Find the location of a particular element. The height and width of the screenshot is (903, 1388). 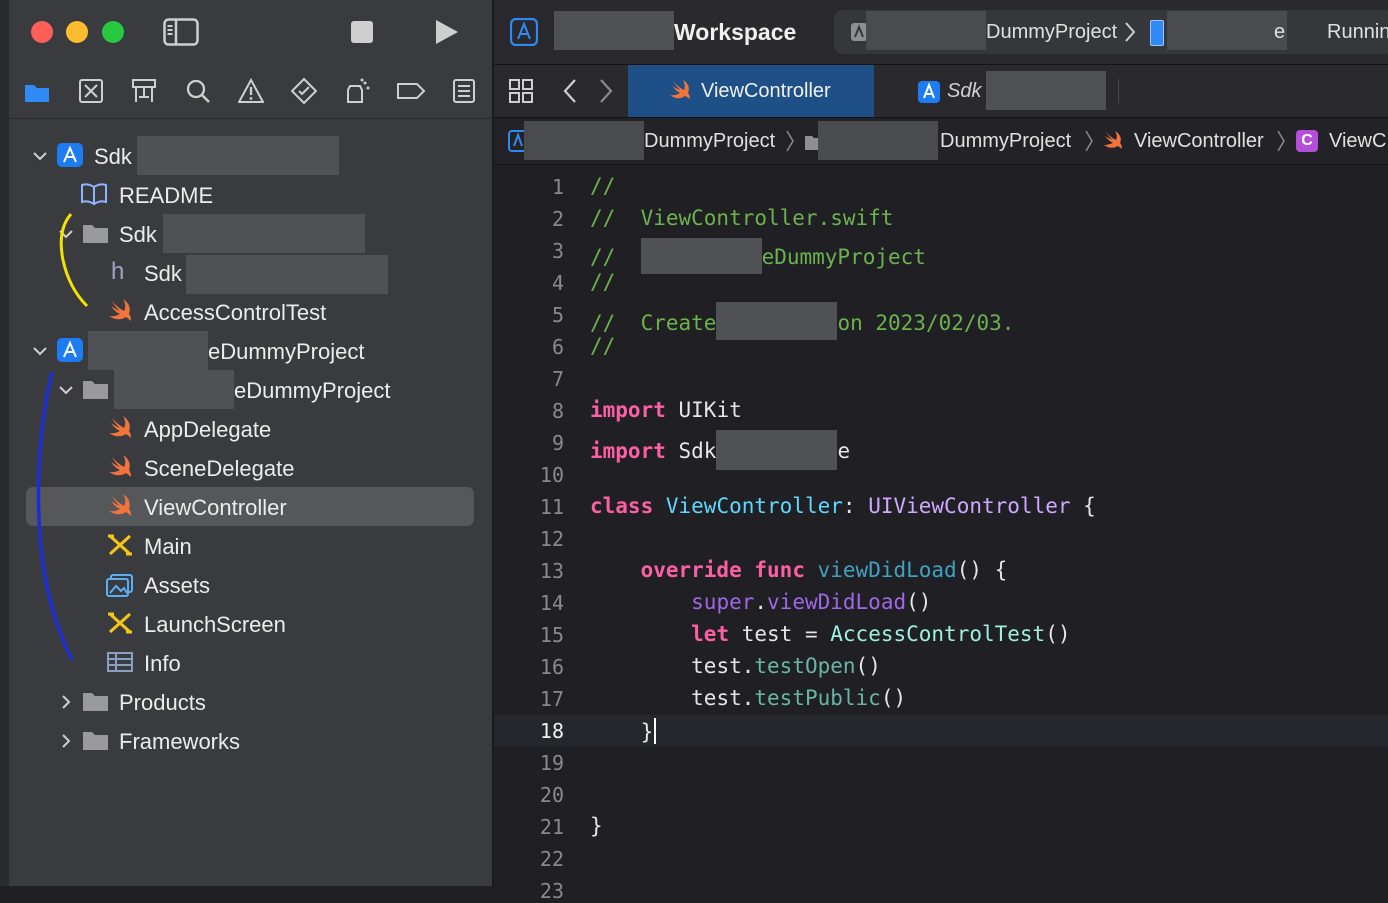

code-token: eDummyProject is located at coordinates (843, 257).